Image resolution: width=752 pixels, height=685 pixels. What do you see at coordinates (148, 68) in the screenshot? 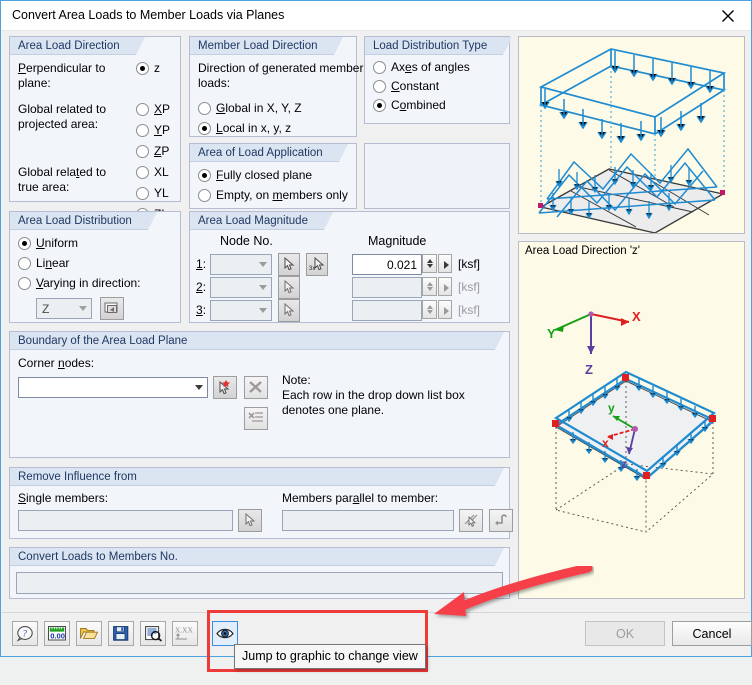
I see `radio-direction-z: z` at bounding box center [148, 68].